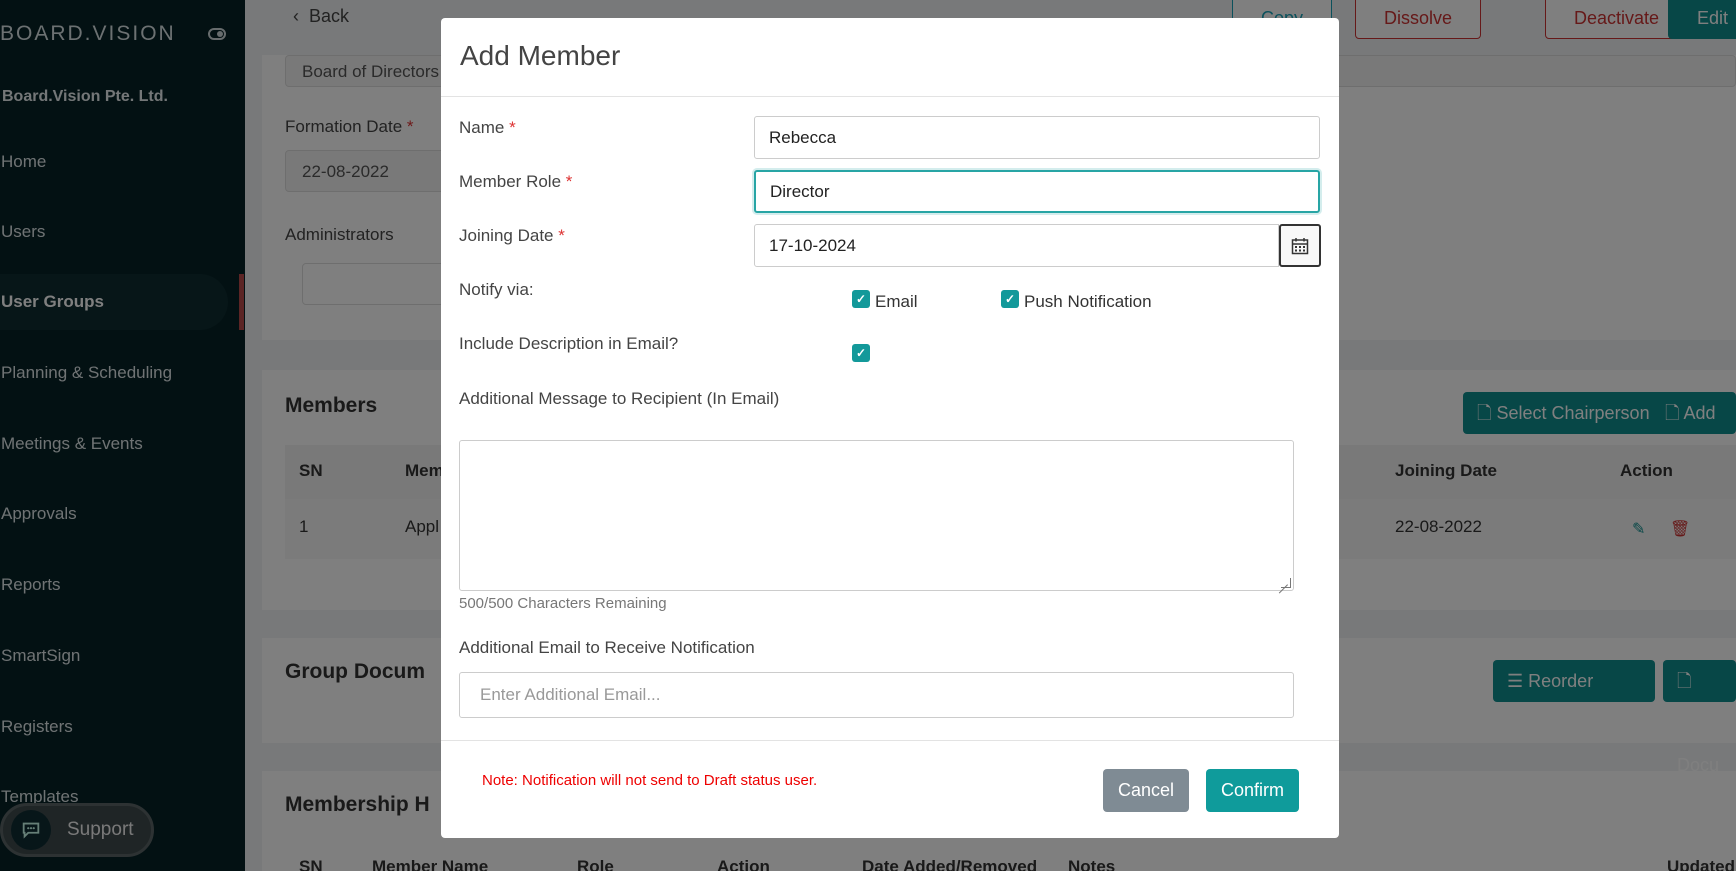 The width and height of the screenshot is (1736, 871). Describe the element at coordinates (563, 603) in the screenshot. I see `characters-remaining: 500/500 Characters Remaining` at that location.